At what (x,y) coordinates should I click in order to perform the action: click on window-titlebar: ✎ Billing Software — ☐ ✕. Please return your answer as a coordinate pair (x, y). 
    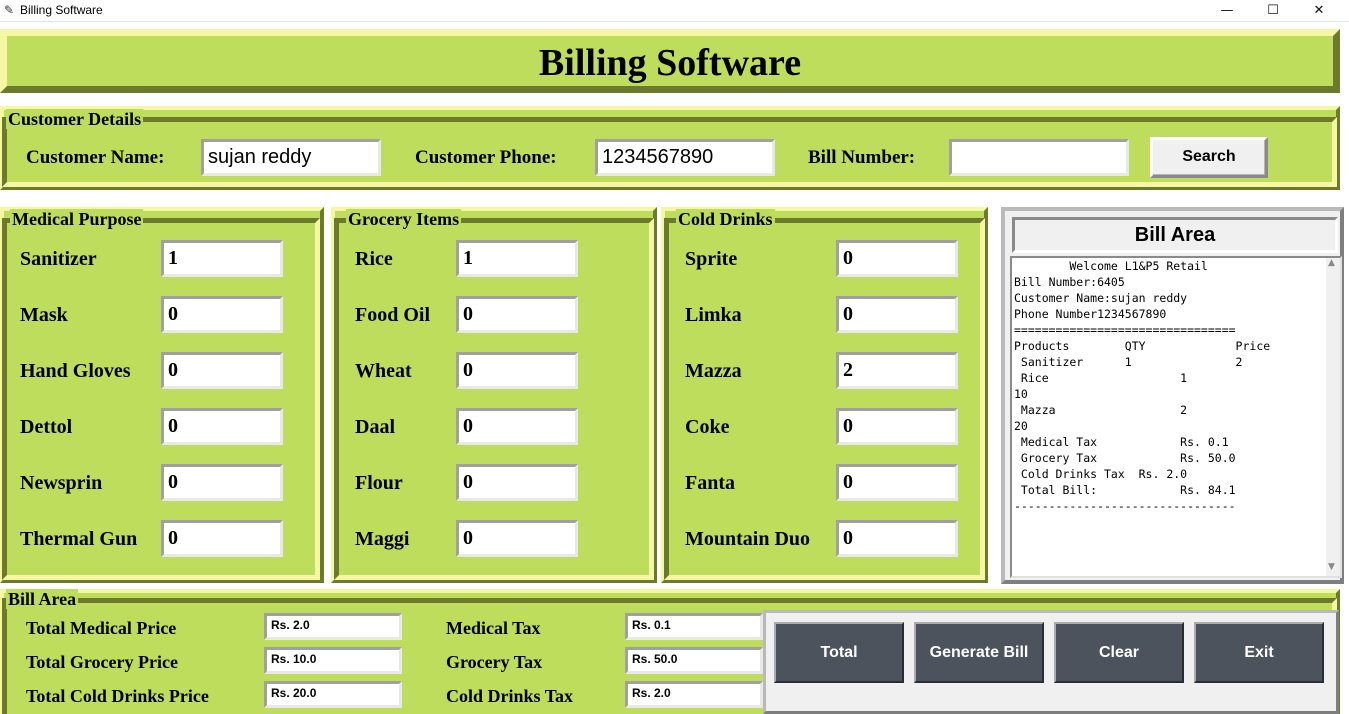
    Looking at the image, I should click on (674, 11).